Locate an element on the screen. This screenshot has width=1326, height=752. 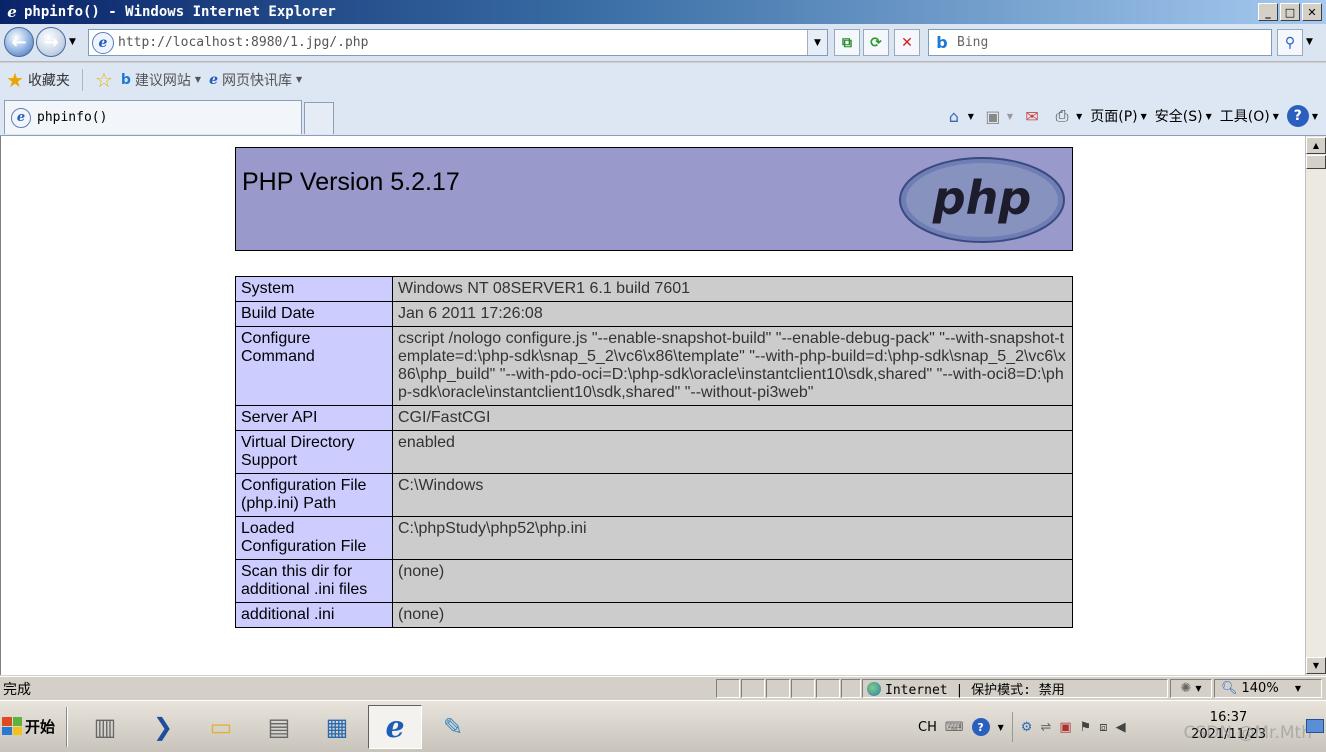
network-config-icon: ⚙ is located at coordinates (1027, 727).